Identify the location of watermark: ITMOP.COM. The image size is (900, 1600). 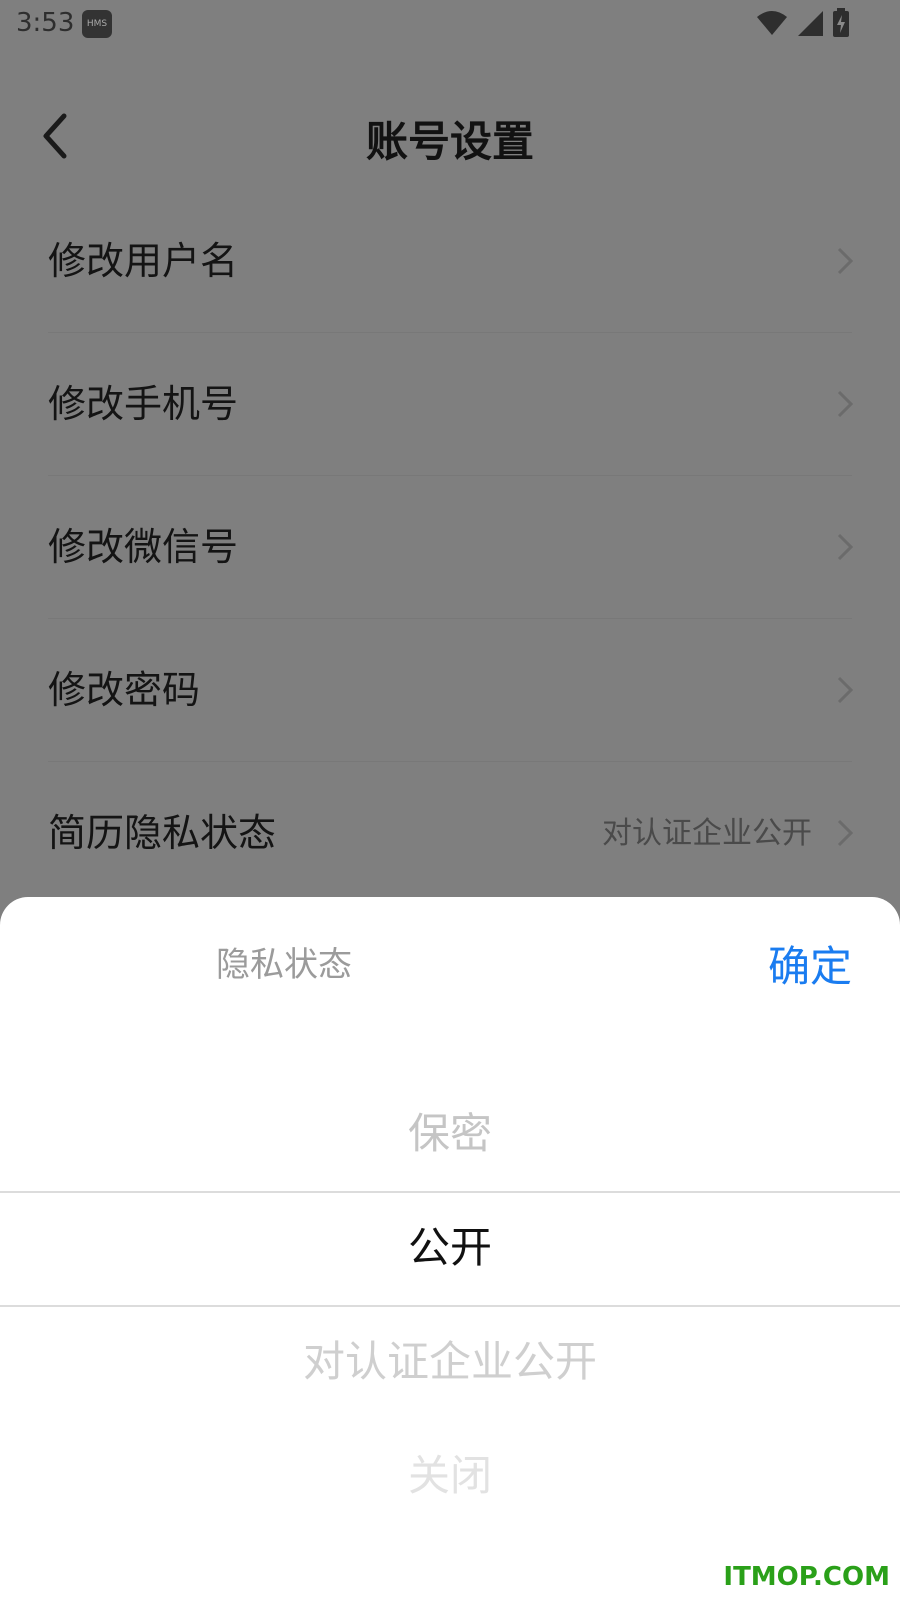
(806, 1577).